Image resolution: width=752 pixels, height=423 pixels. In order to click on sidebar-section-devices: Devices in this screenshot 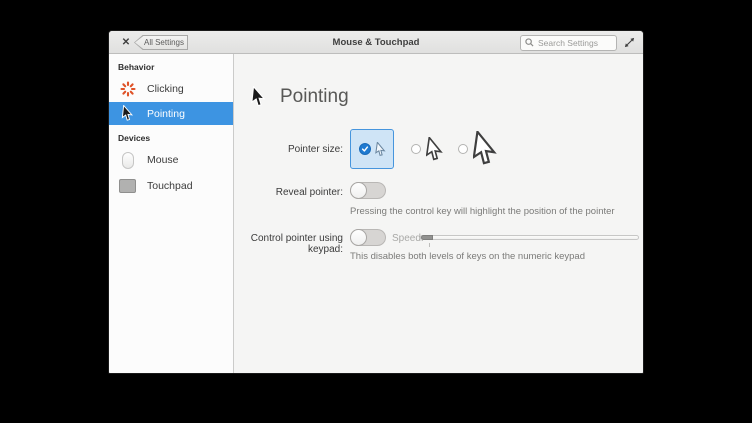, I will do `click(134, 138)`.